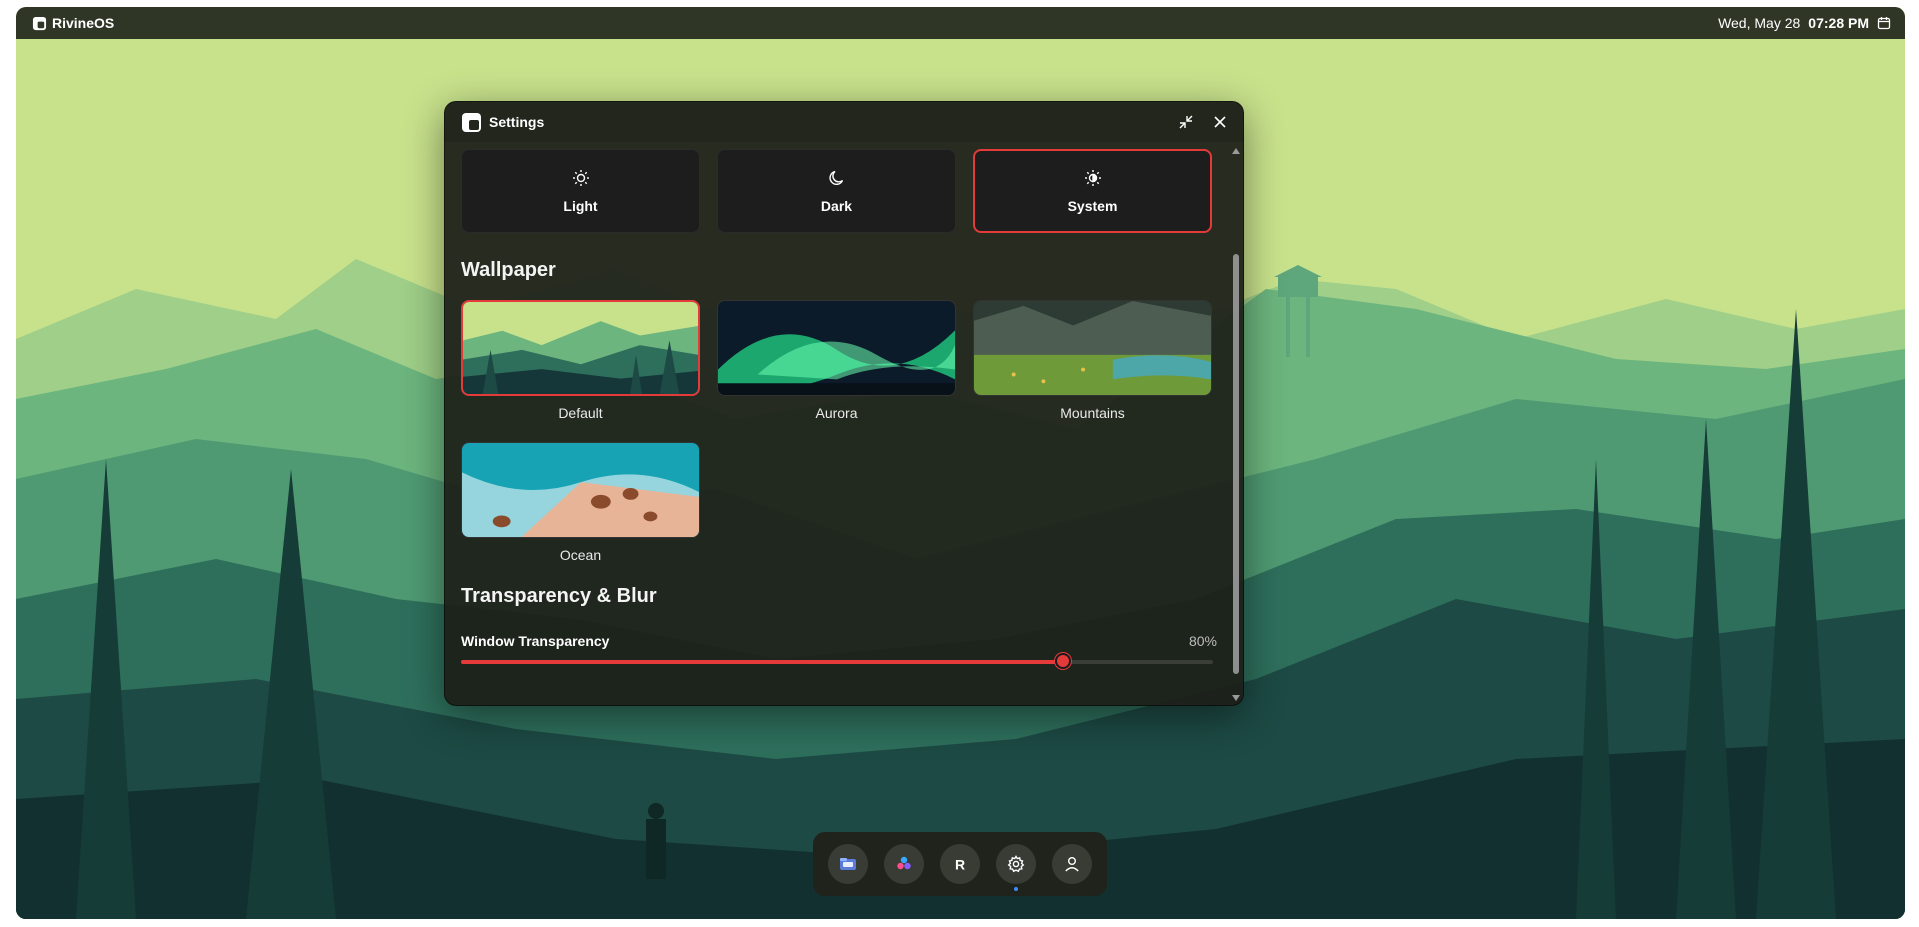 Image resolution: width=1919 pixels, height=927 pixels. Describe the element at coordinates (836, 348) in the screenshot. I see `wallpaper-aurora-thumbnail` at that location.